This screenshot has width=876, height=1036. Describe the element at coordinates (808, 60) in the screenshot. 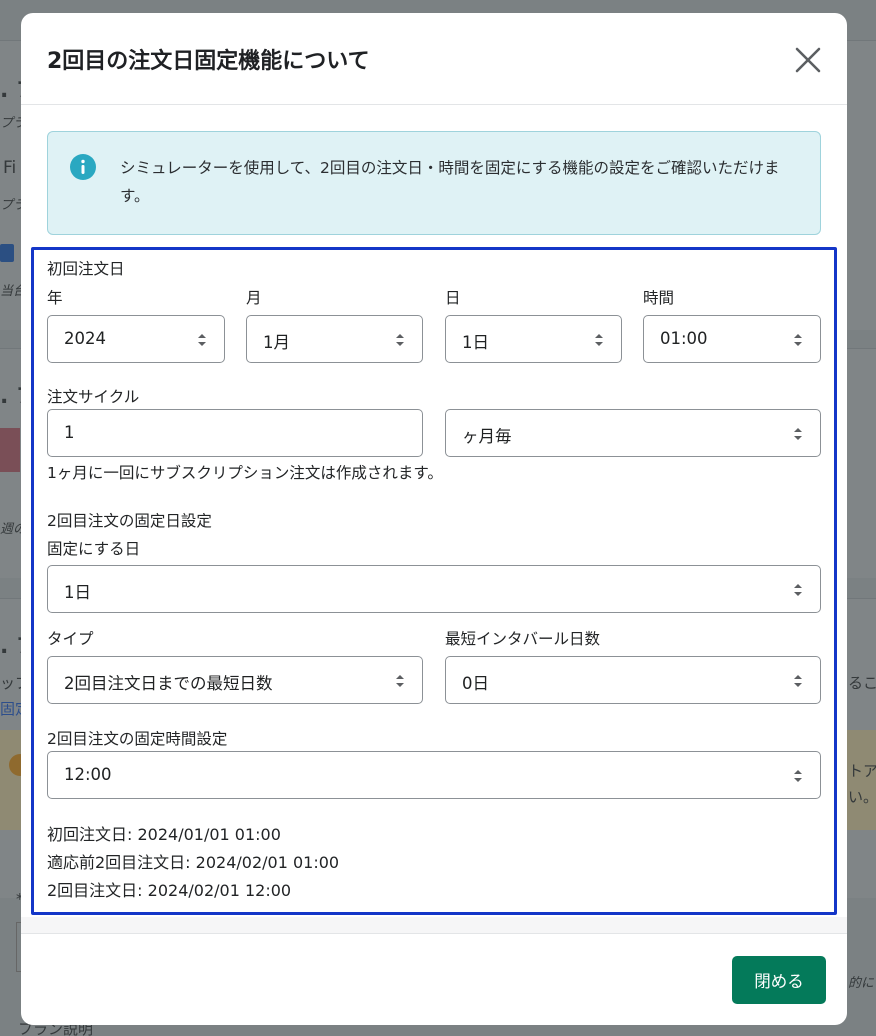

I see `close-icon` at that location.